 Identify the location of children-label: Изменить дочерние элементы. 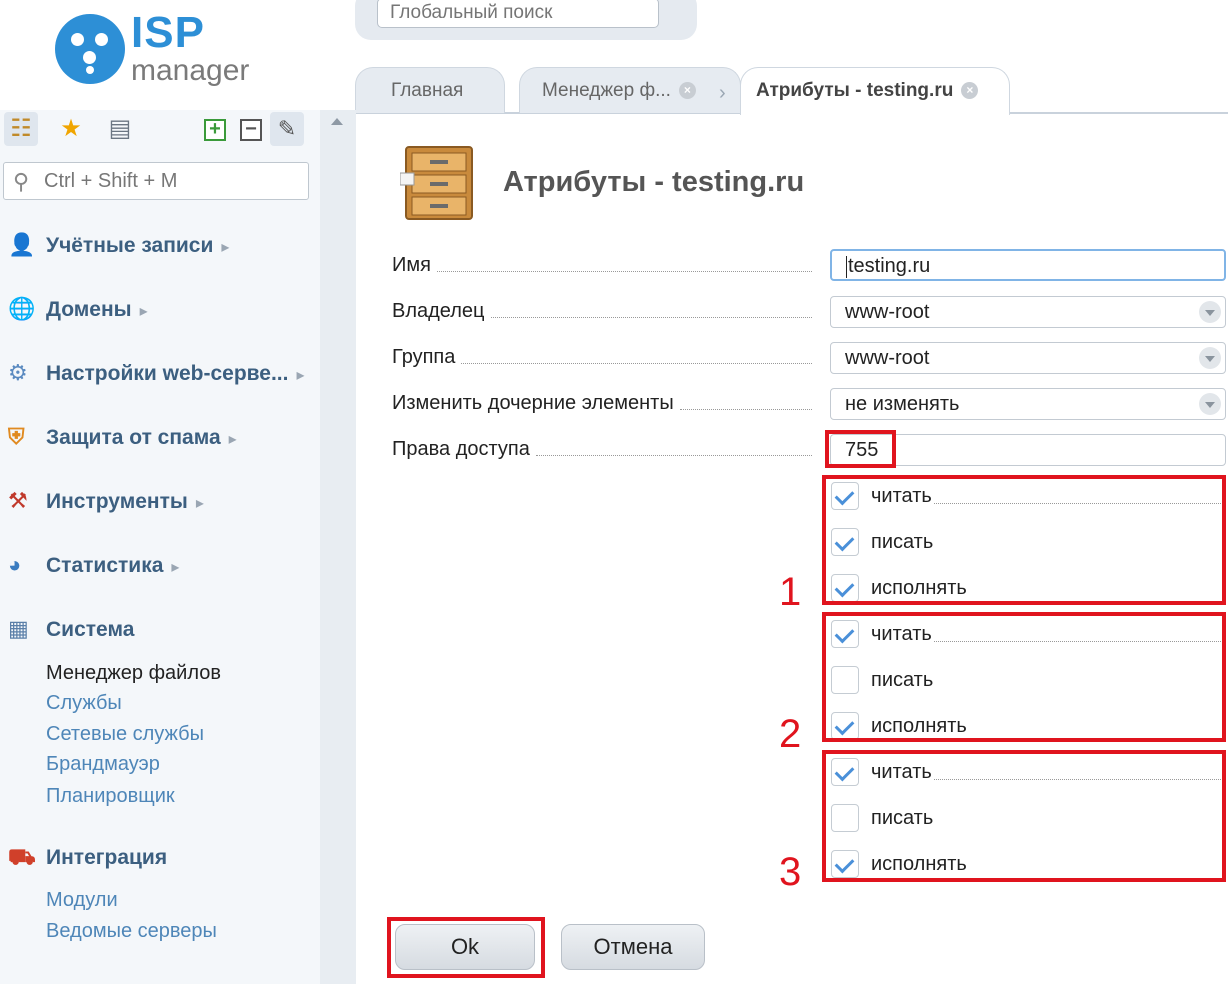
(602, 403).